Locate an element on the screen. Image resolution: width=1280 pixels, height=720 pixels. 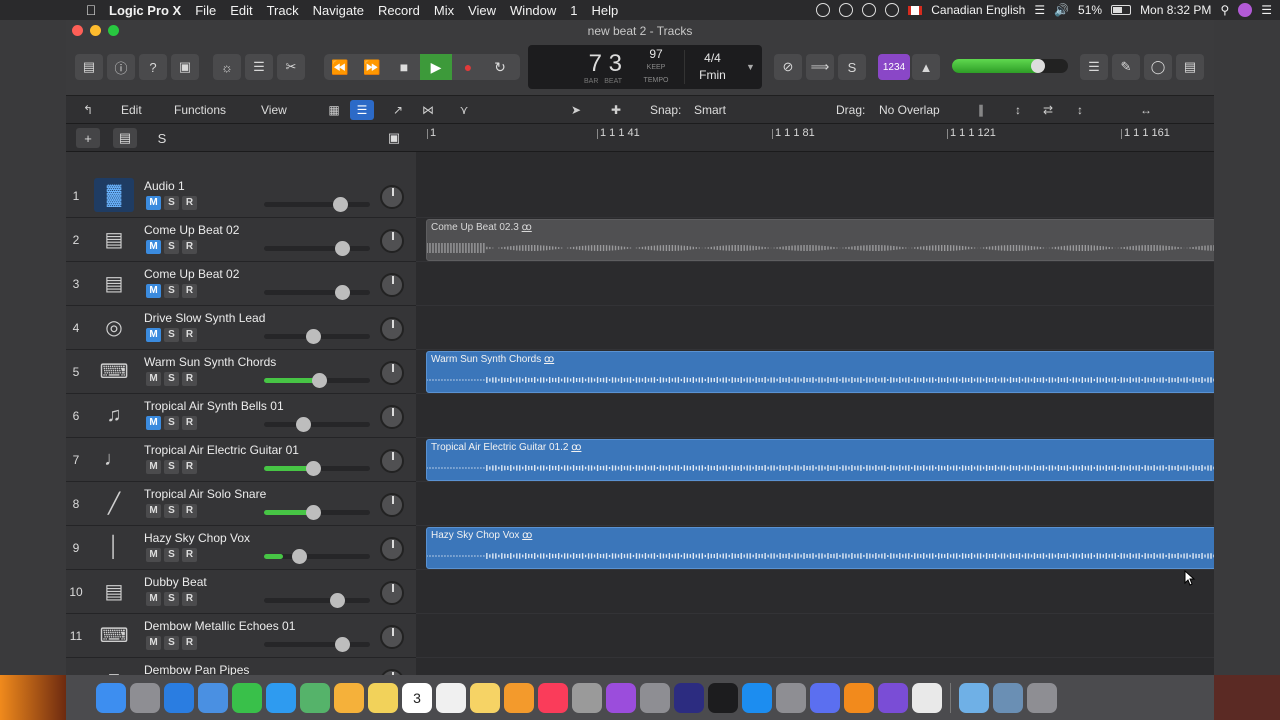
preview-icon is located at coordinates (213, 697).